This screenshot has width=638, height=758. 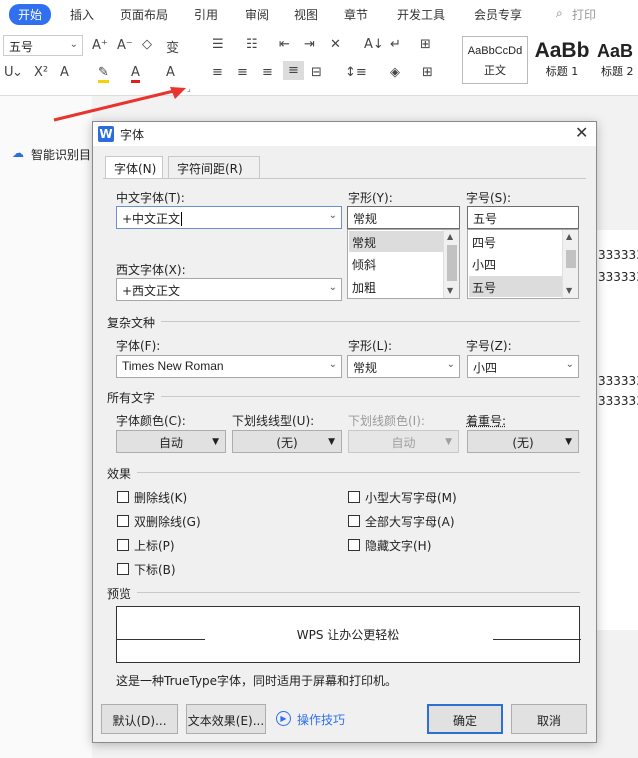 I want to click on text-effect-icon: A, so click(x=64, y=72).